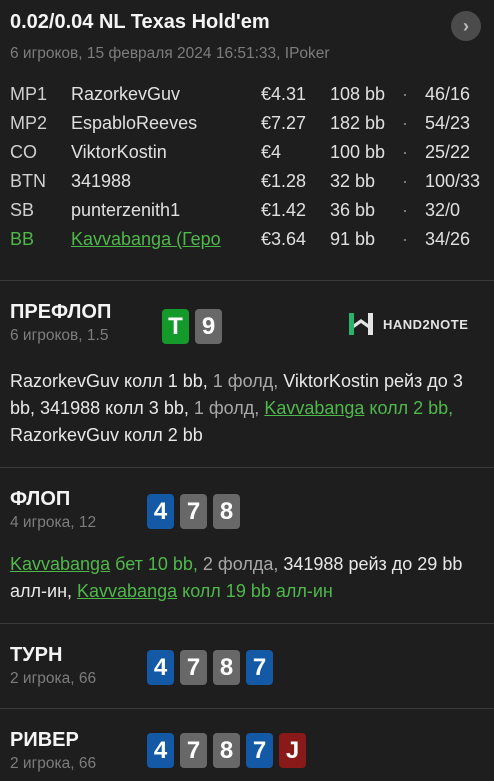 Image resolution: width=494 pixels, height=781 pixels. Describe the element at coordinates (192, 326) in the screenshot. I see `hero-hole-cards: T 9` at that location.